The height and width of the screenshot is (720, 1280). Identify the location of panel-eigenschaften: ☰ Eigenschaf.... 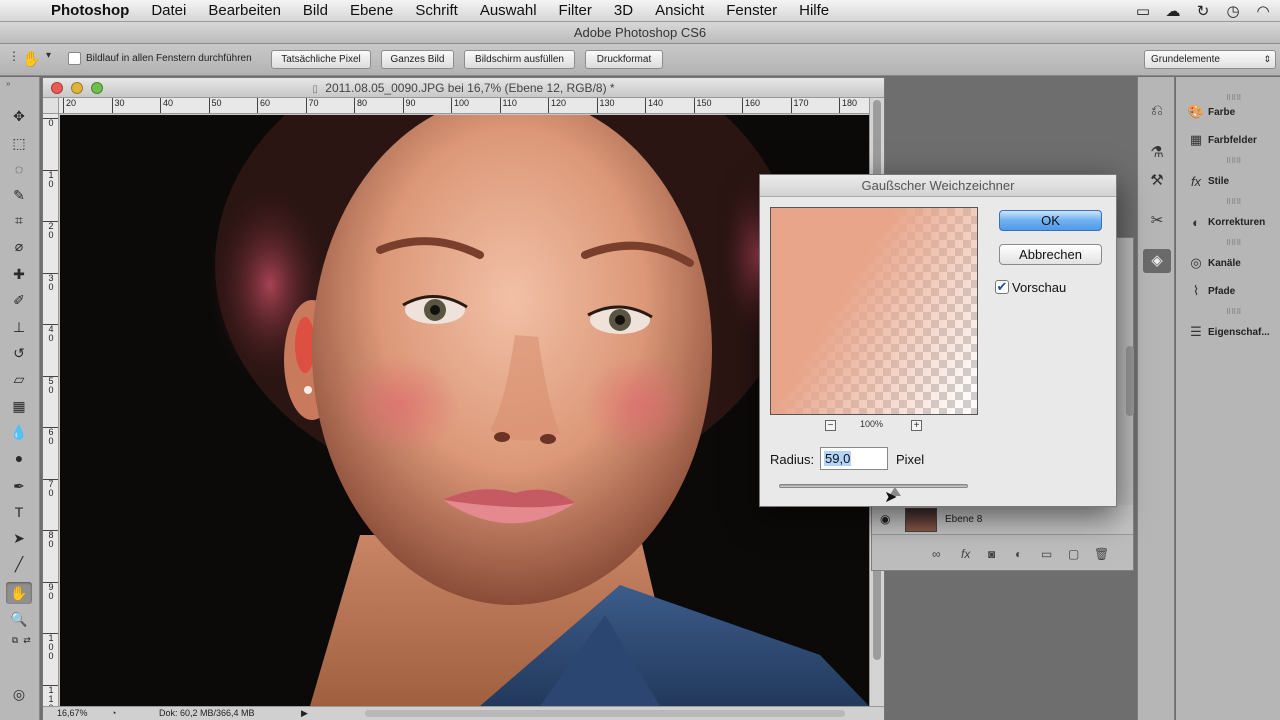
(1228, 332).